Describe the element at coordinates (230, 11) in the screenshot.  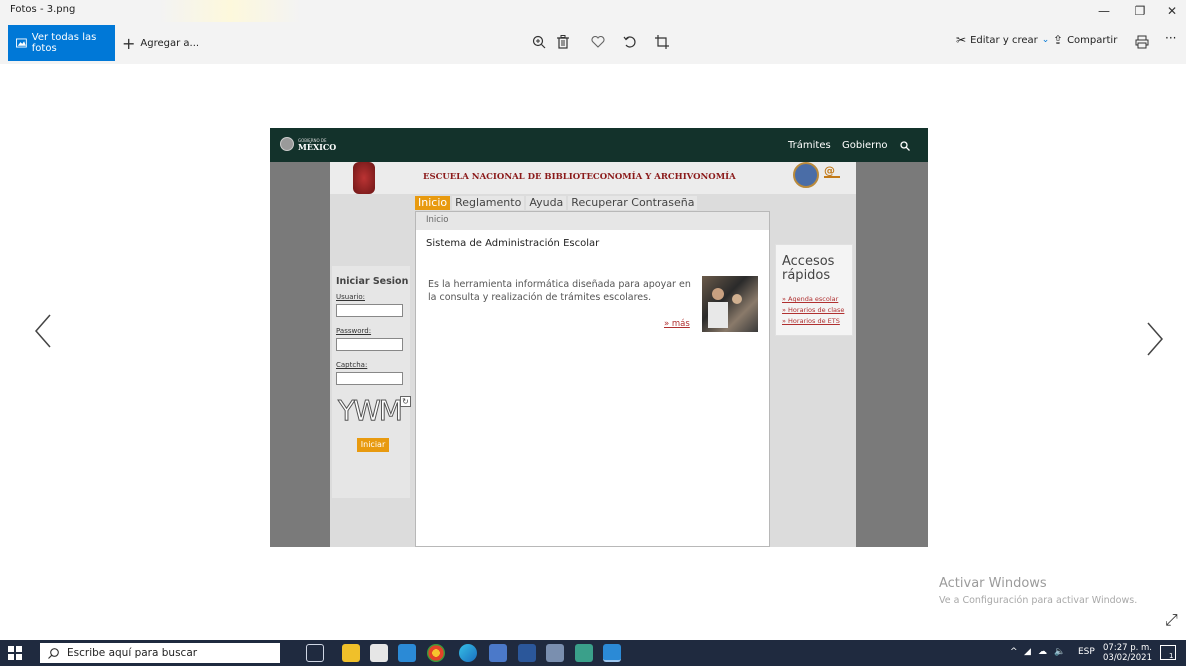
I see `title-bar-glow` at that location.